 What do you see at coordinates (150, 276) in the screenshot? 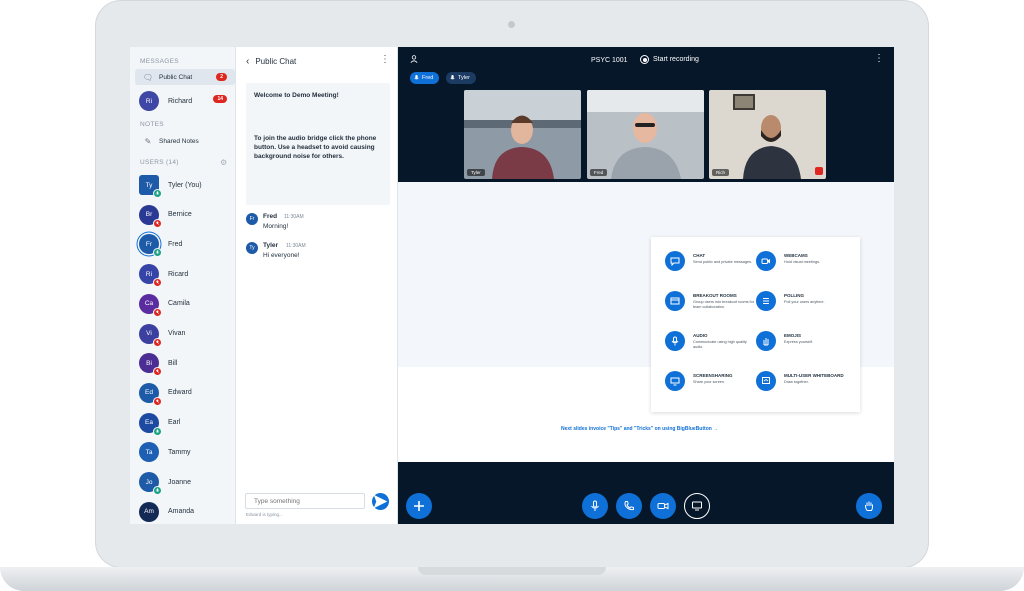
I see `avatar: Ri` at bounding box center [150, 276].